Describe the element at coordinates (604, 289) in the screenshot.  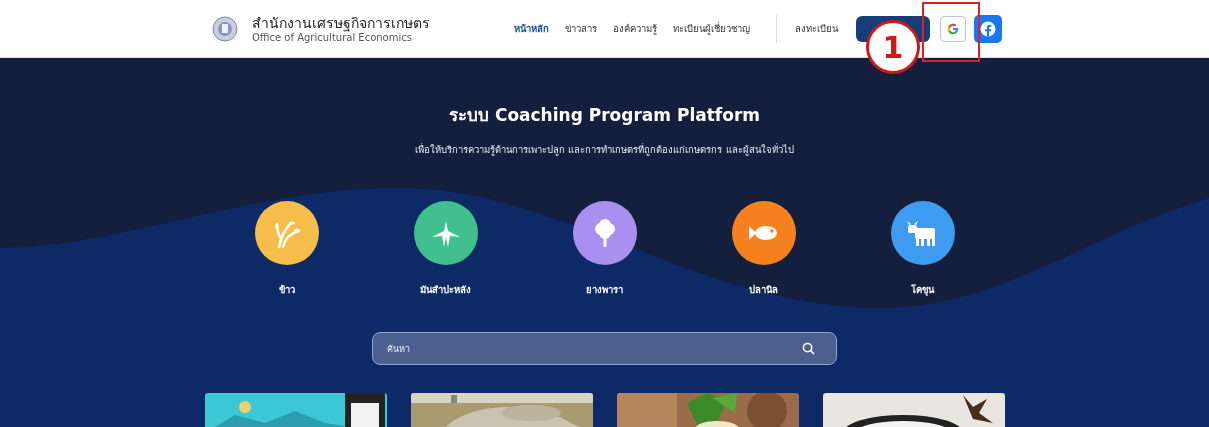
I see `category-label: ยางพารา` at that location.